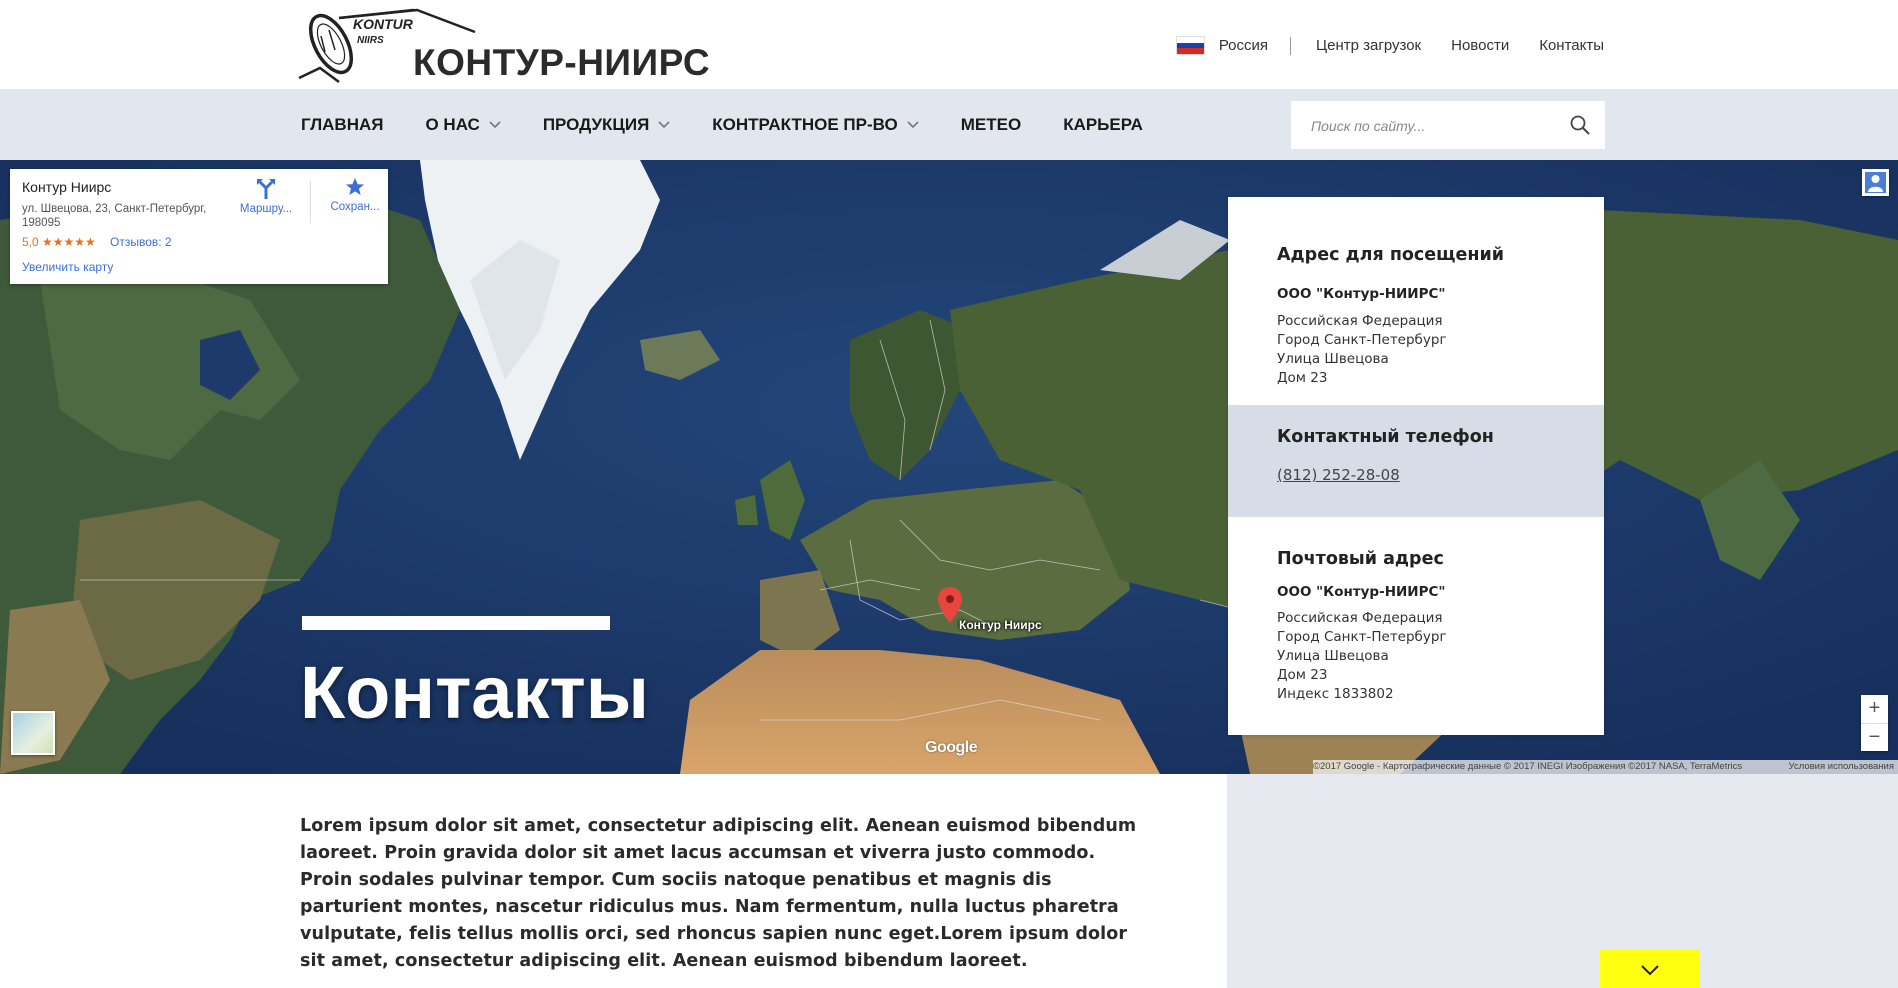  I want to click on search-icon, so click(1580, 125).